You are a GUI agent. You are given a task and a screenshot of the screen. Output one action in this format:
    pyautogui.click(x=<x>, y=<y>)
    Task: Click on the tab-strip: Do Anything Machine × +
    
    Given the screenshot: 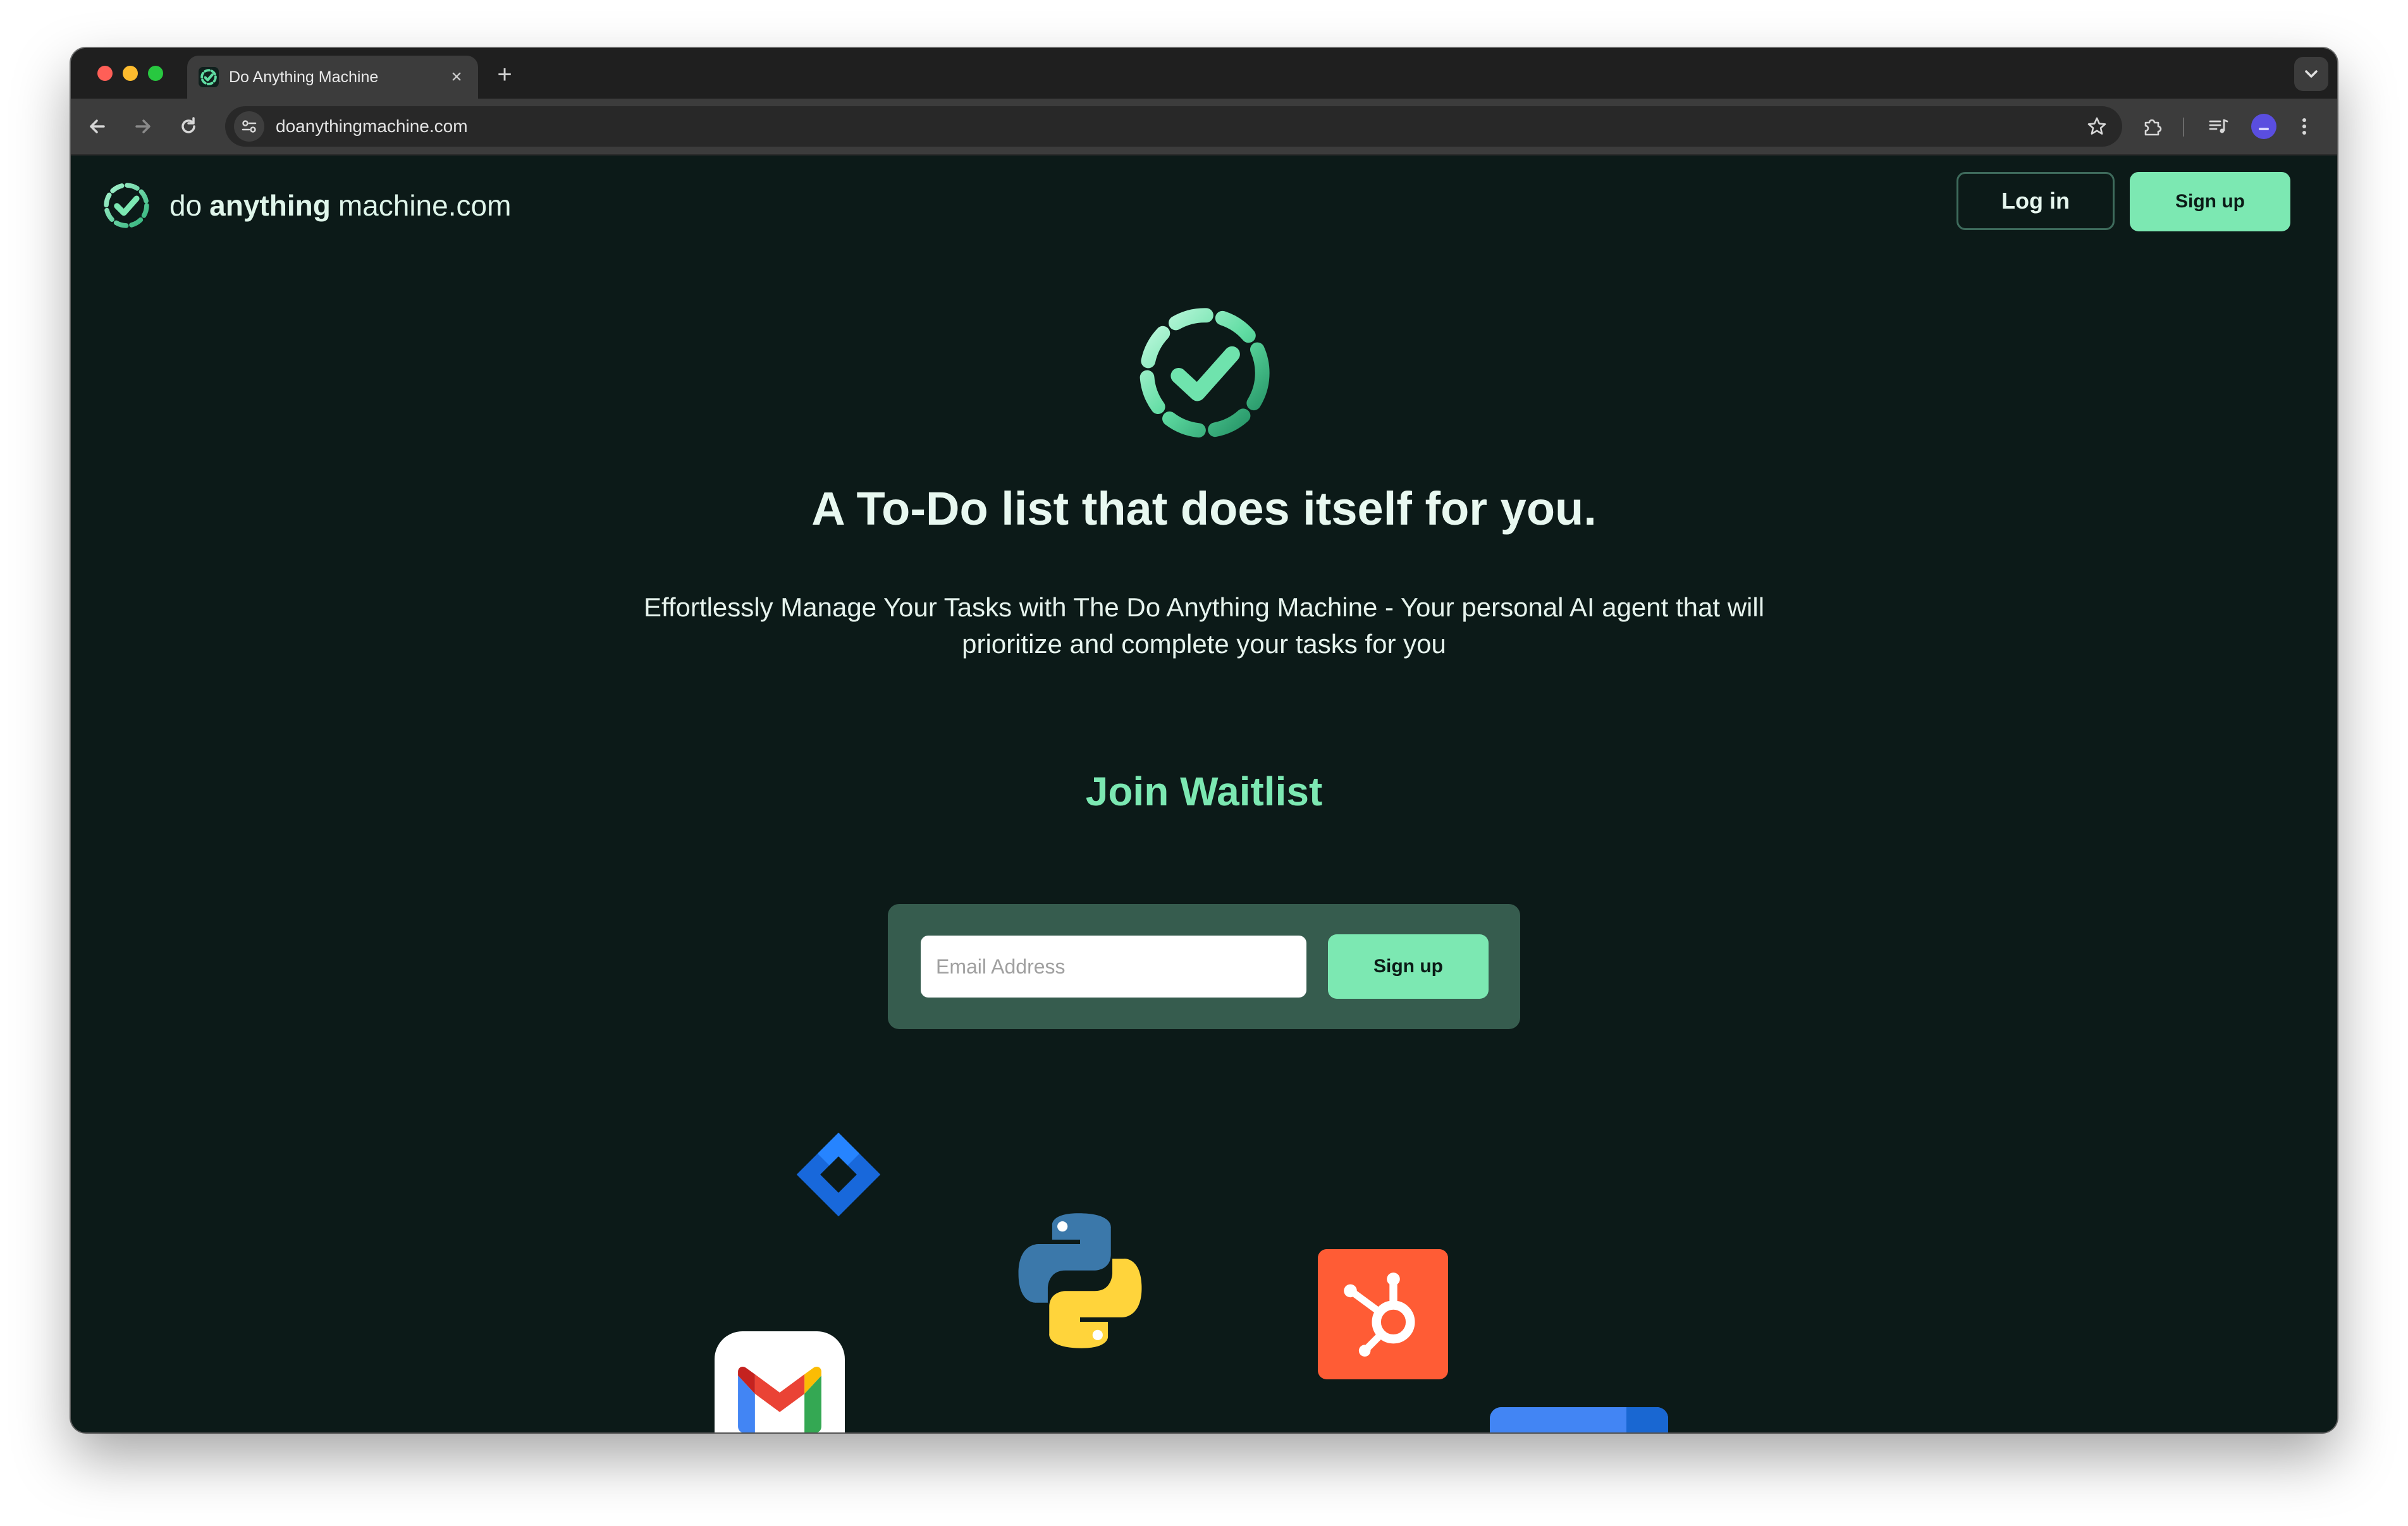 What is the action you would take?
    pyautogui.click(x=1204, y=73)
    